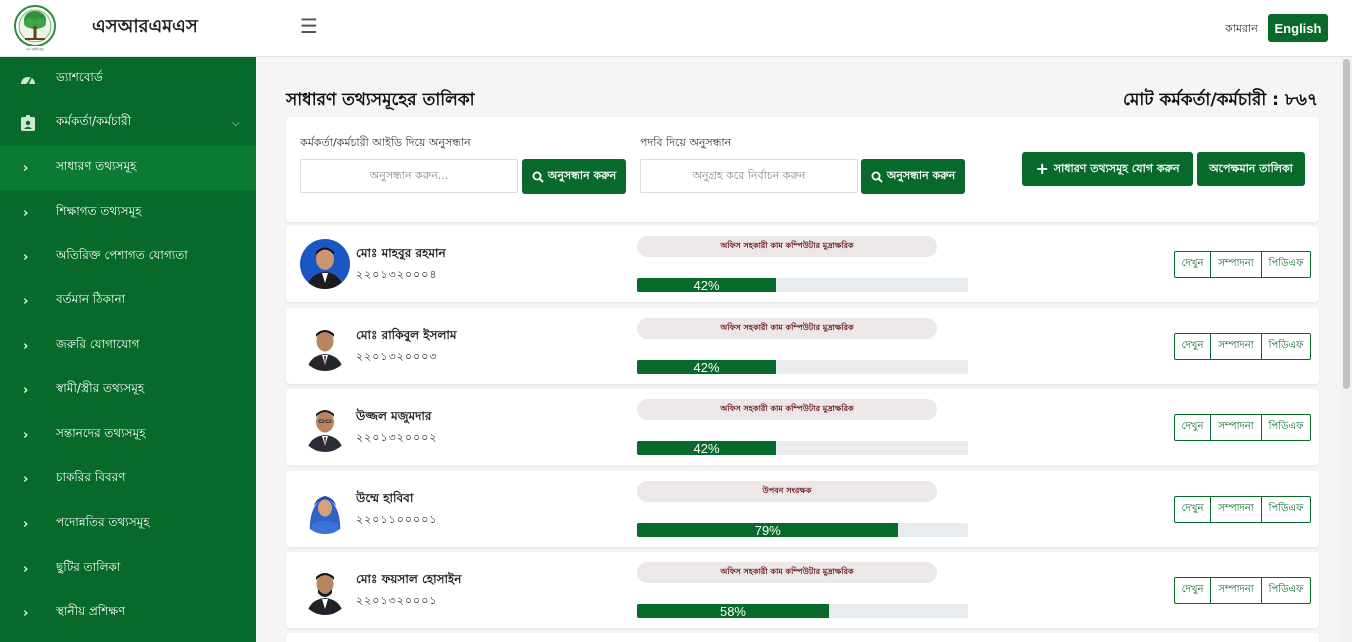 The height and width of the screenshot is (642, 1352). I want to click on sidebar-item-label: চাকরির বিবরণ, so click(91, 477).